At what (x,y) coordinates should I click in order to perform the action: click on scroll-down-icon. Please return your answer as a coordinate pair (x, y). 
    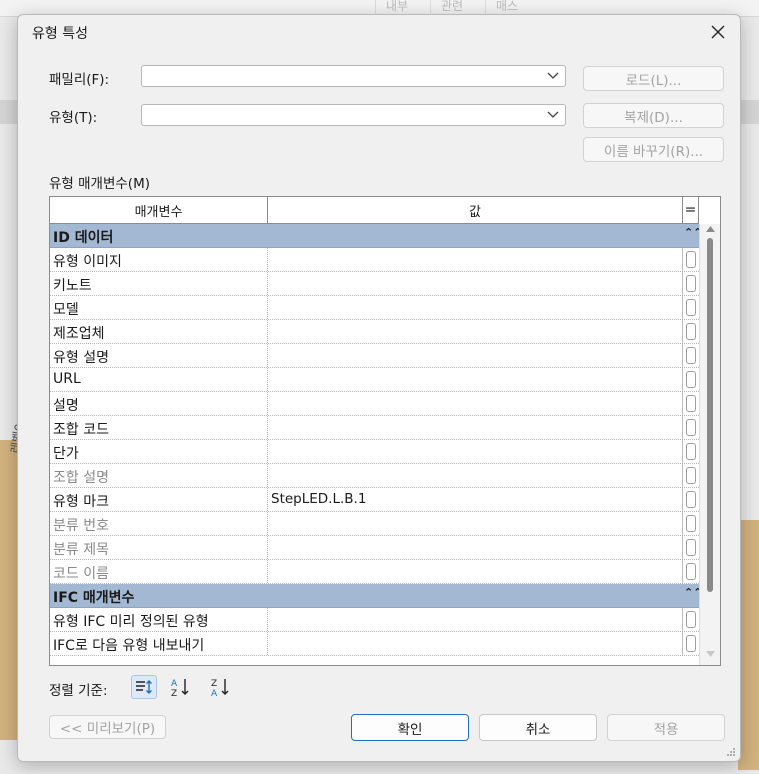
    Looking at the image, I should click on (710, 654).